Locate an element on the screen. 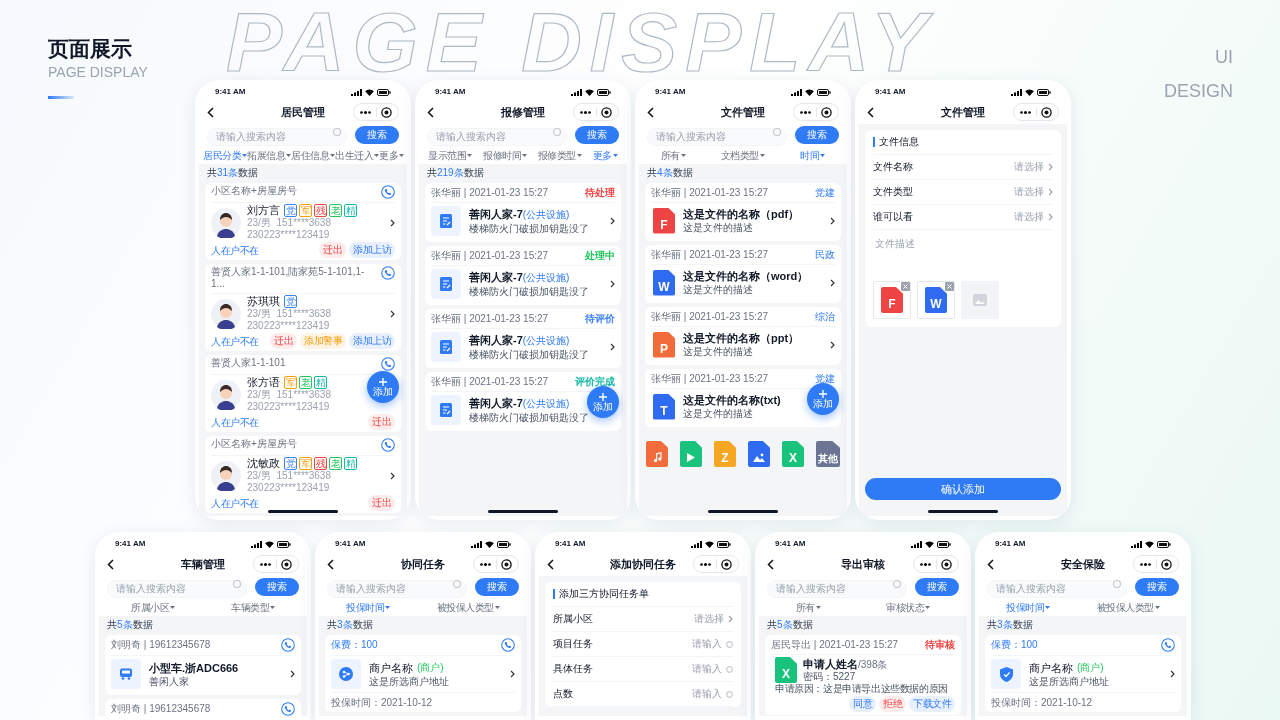  confirm-button: 确认添加 is located at coordinates (963, 489).